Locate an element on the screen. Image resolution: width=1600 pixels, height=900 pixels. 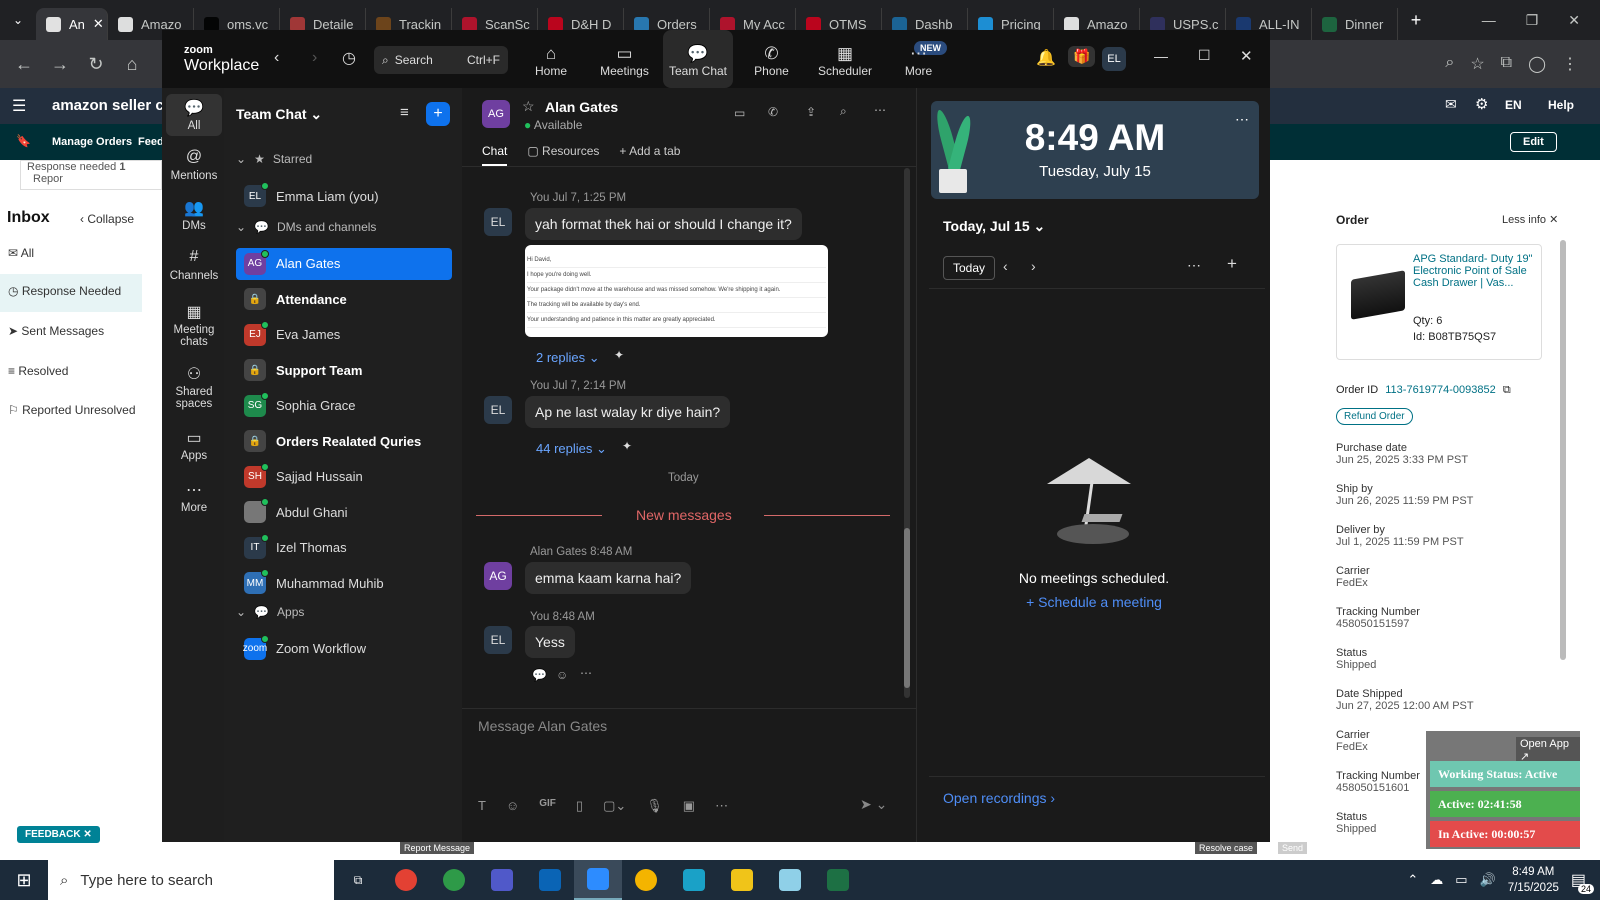
list-item: EL Emma Liam (you) is located at coordinates (344, 196).